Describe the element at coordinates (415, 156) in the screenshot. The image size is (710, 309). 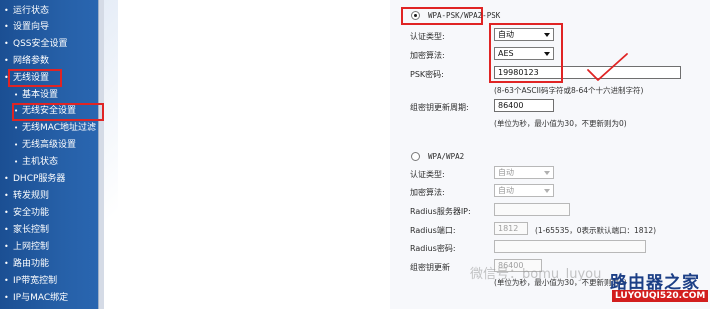
I see `wpa-radio` at that location.